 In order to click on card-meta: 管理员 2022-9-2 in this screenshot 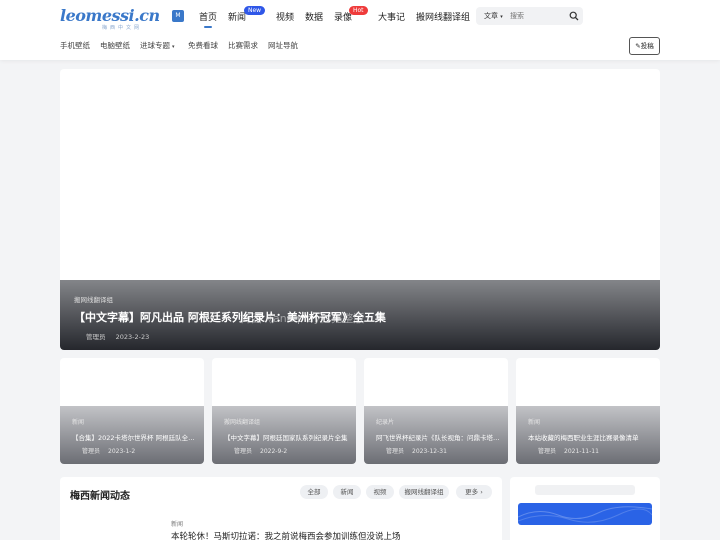, I will do `click(261, 451)`.